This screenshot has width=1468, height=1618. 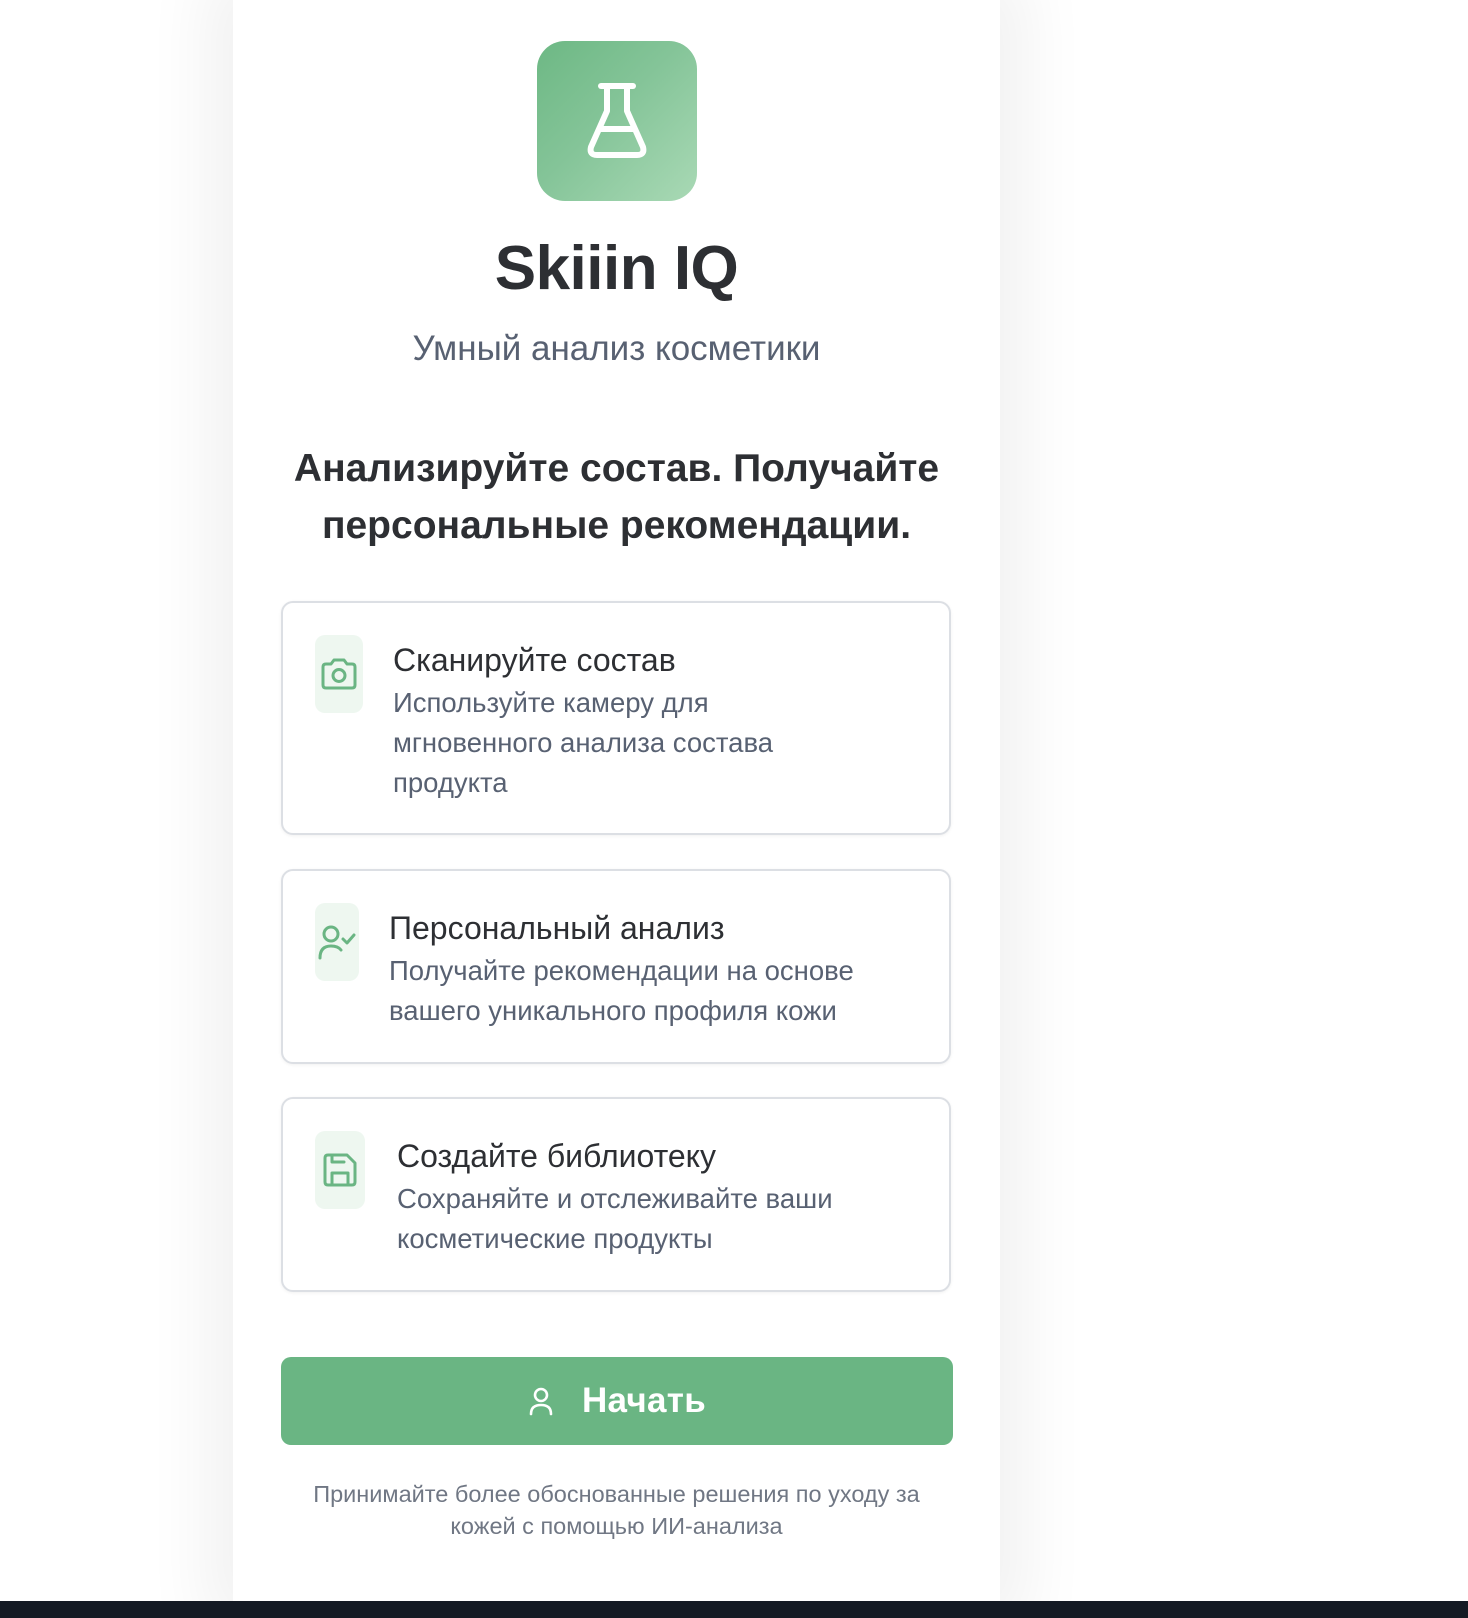 I want to click on app-subtitle: Умный анализ косметики, so click(x=616, y=348).